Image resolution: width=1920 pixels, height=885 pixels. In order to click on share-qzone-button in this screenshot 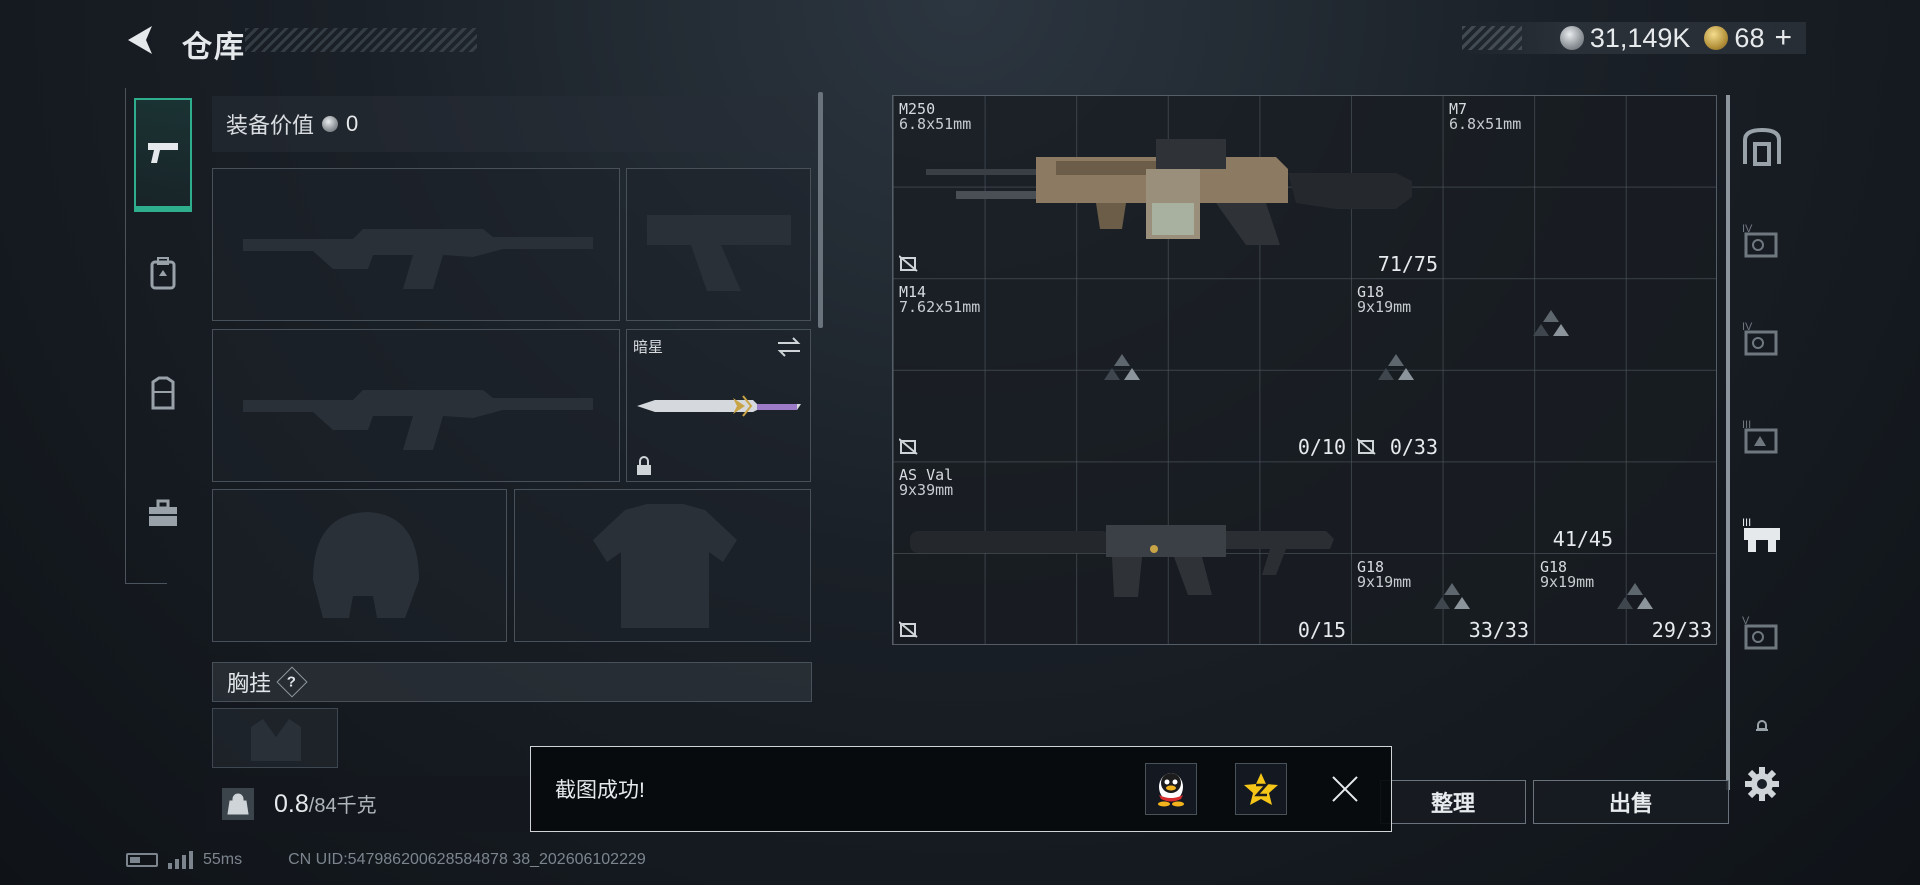, I will do `click(1261, 789)`.